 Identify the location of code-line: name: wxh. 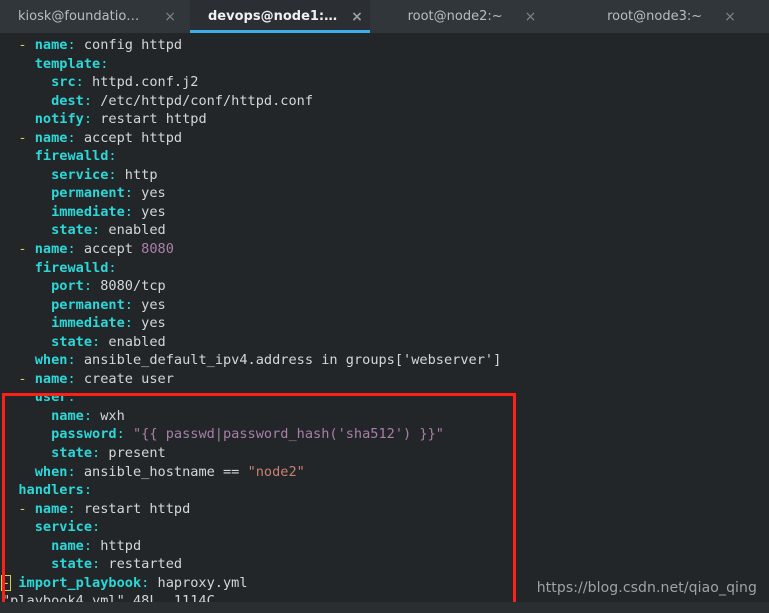
(88, 415).